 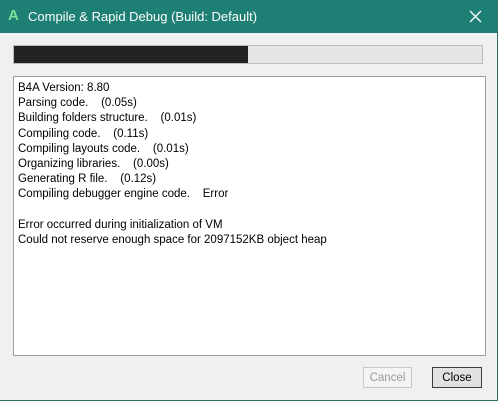 What do you see at coordinates (107, 118) in the screenshot?
I see `log-line: Building folders structure. (0.01s)` at bounding box center [107, 118].